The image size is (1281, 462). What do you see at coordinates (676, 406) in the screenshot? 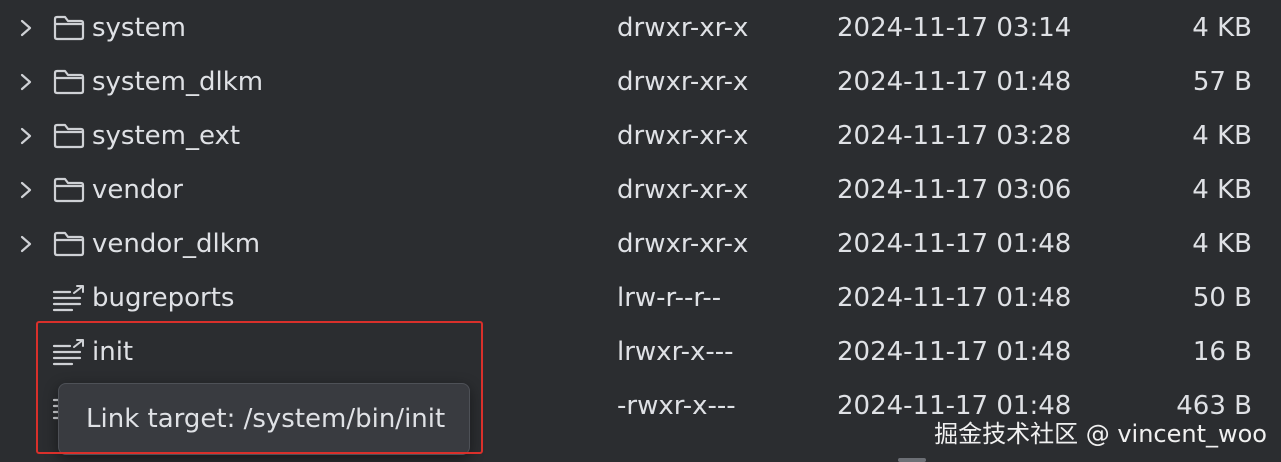
I see `file-permissions: -rwxr-x---` at bounding box center [676, 406].